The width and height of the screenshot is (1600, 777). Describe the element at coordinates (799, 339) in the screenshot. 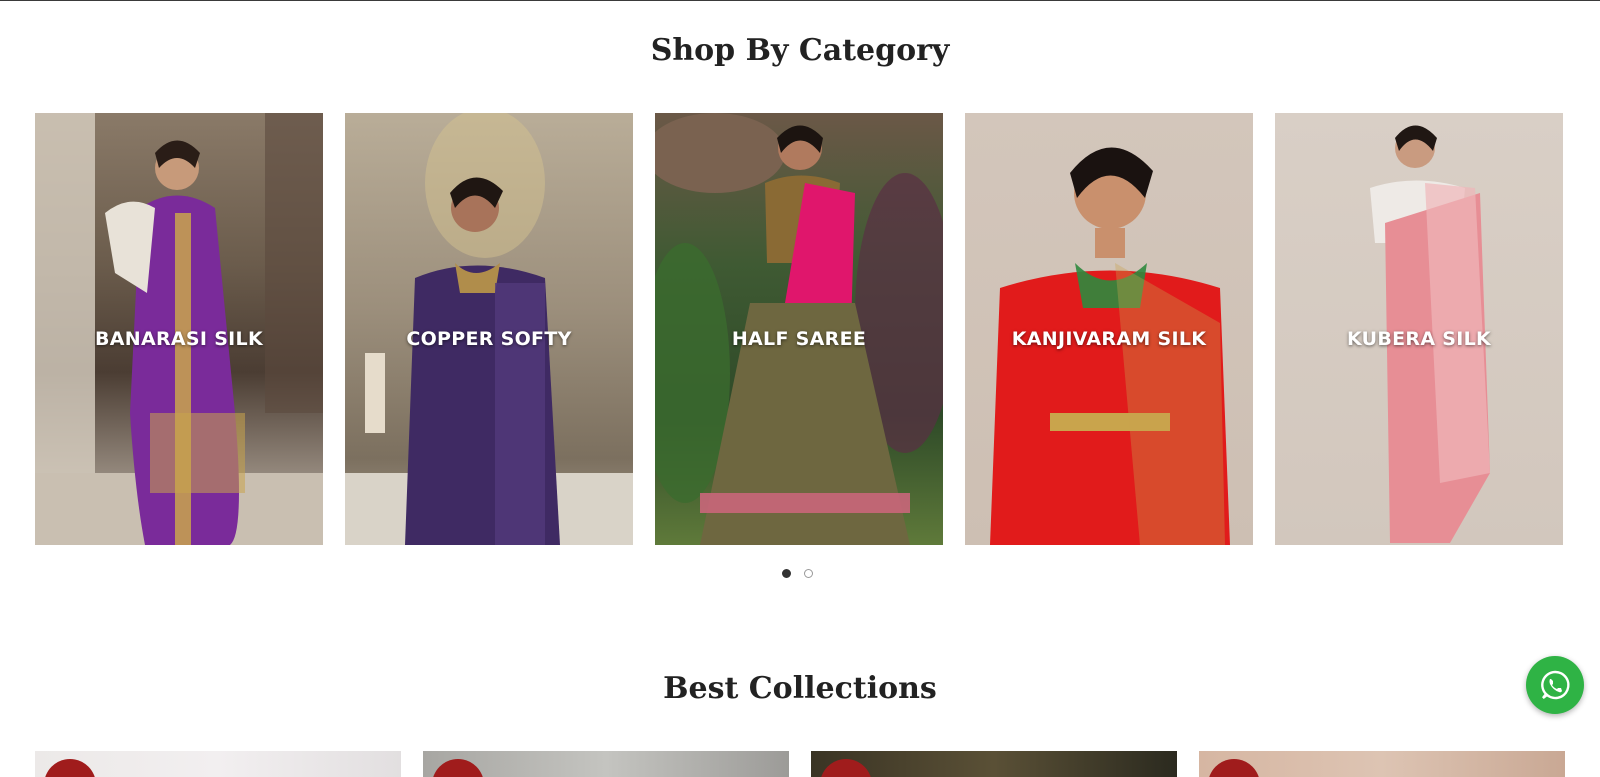

I see `category-label: HALF SAREE` at that location.